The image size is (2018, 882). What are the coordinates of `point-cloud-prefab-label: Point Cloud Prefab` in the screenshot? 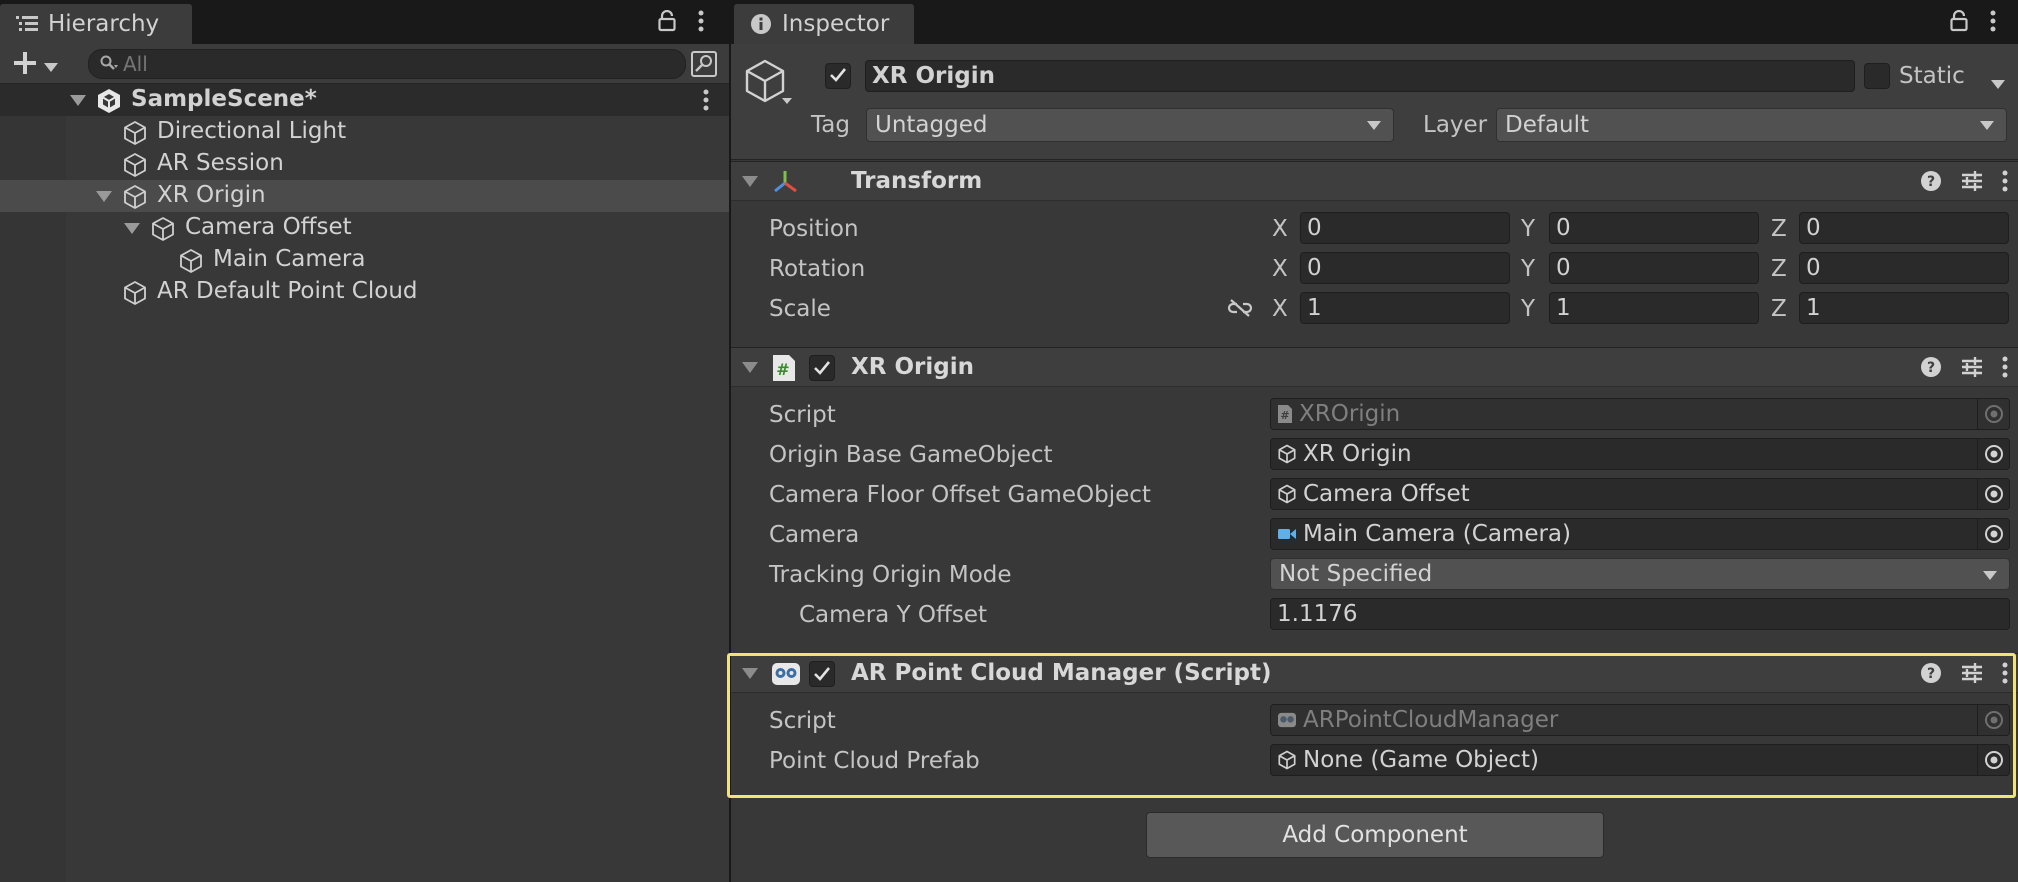 It's located at (874, 761).